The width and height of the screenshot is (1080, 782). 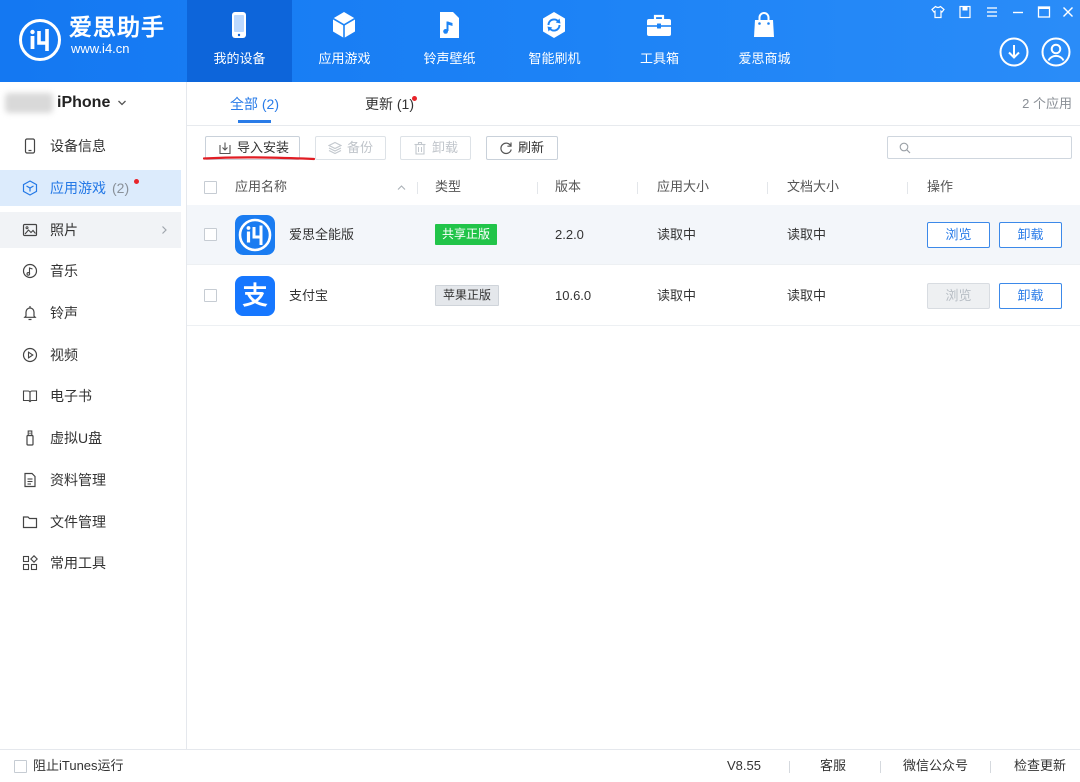 I want to click on select-all-checkbox, so click(x=210, y=187).